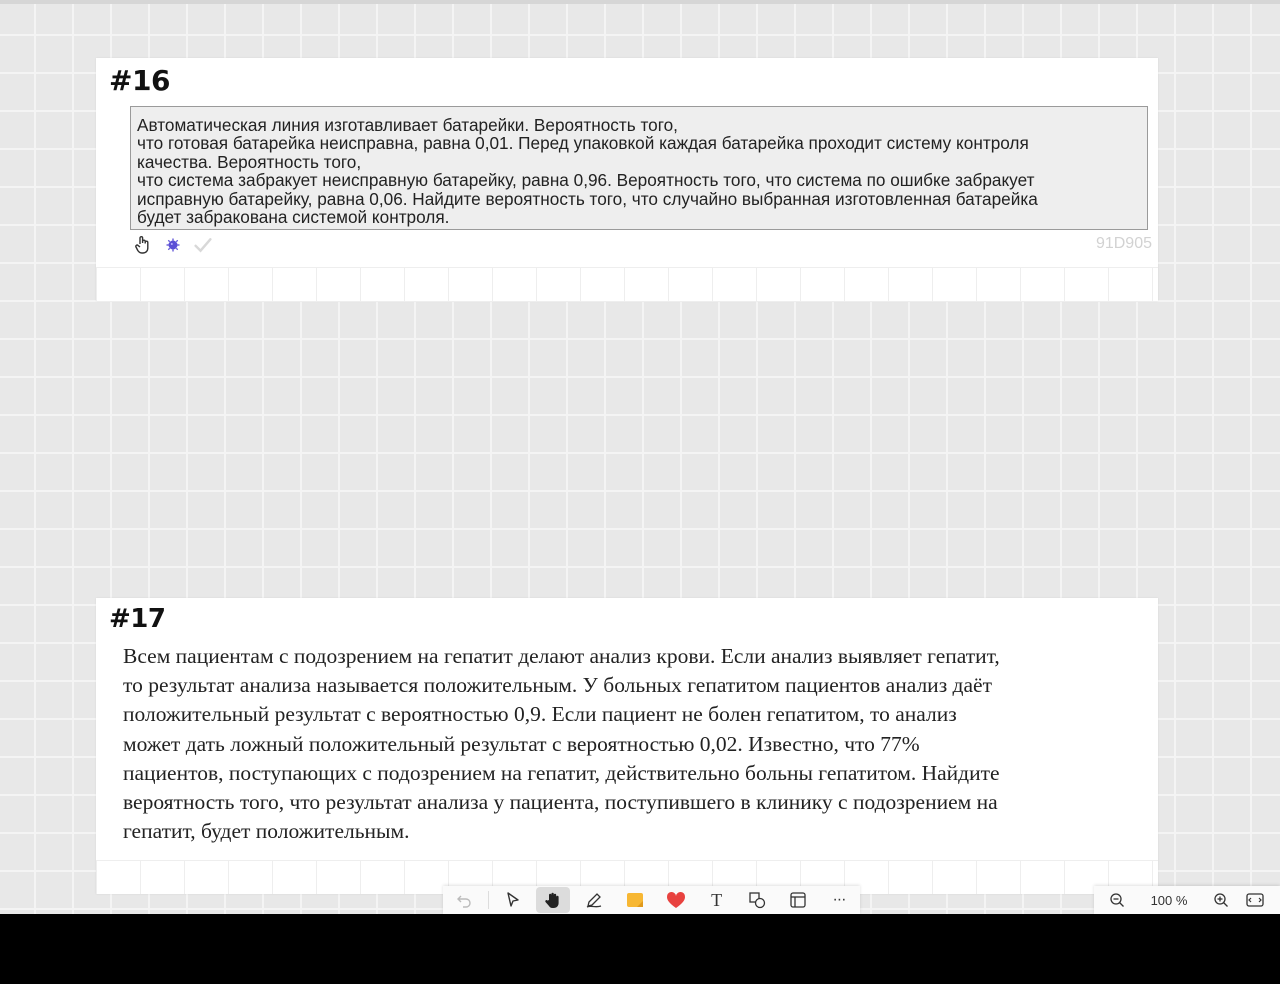 This screenshot has height=984, width=1280. What do you see at coordinates (594, 900) in the screenshot?
I see `pen-icon` at bounding box center [594, 900].